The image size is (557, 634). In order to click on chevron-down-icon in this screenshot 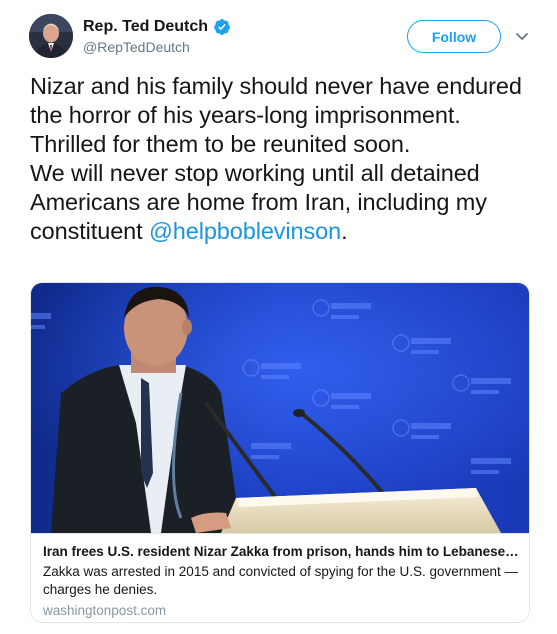, I will do `click(522, 36)`.